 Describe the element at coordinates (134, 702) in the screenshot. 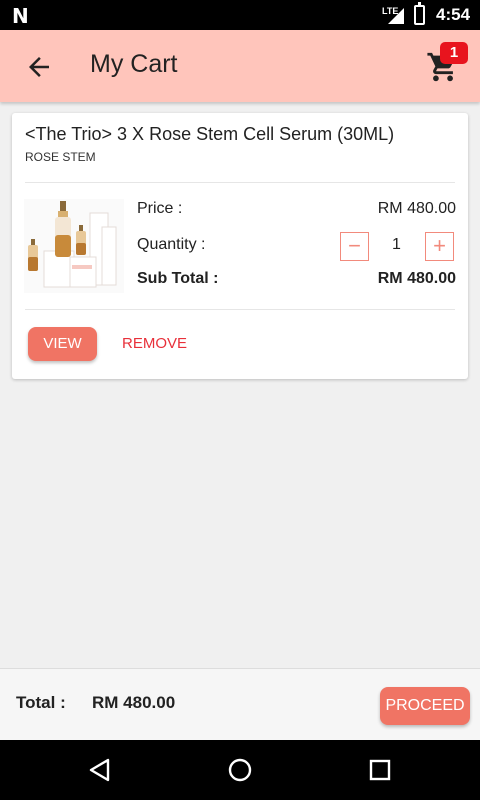

I see `total-value: RM 480.00` at that location.